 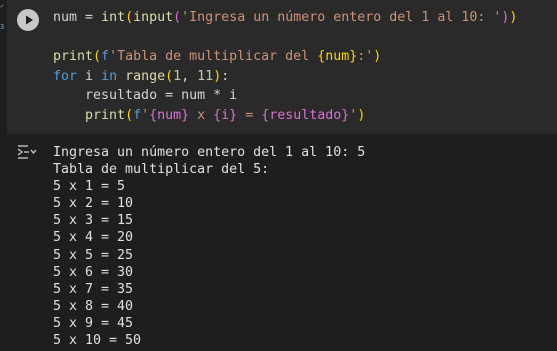 I want to click on code-token: ', so click(x=145, y=115).